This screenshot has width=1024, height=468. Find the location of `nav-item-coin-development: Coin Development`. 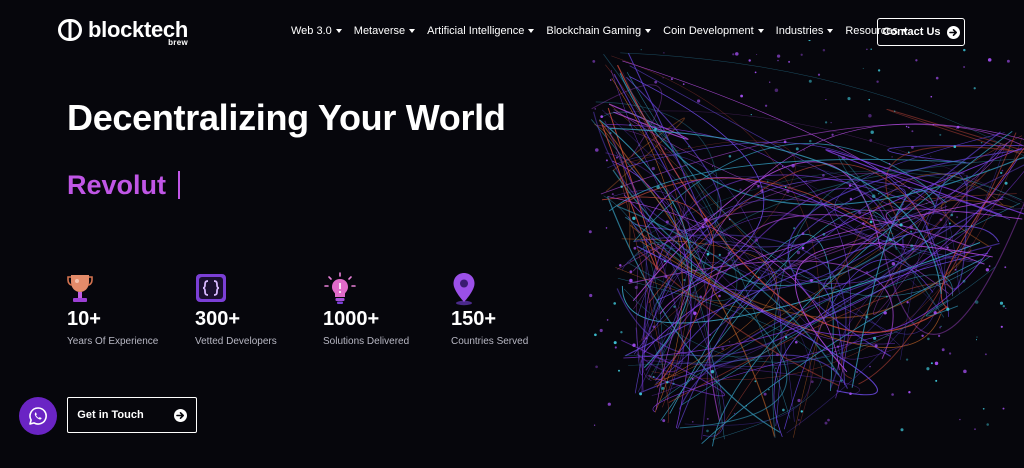

nav-item-coin-development: Coin Development is located at coordinates (713, 31).